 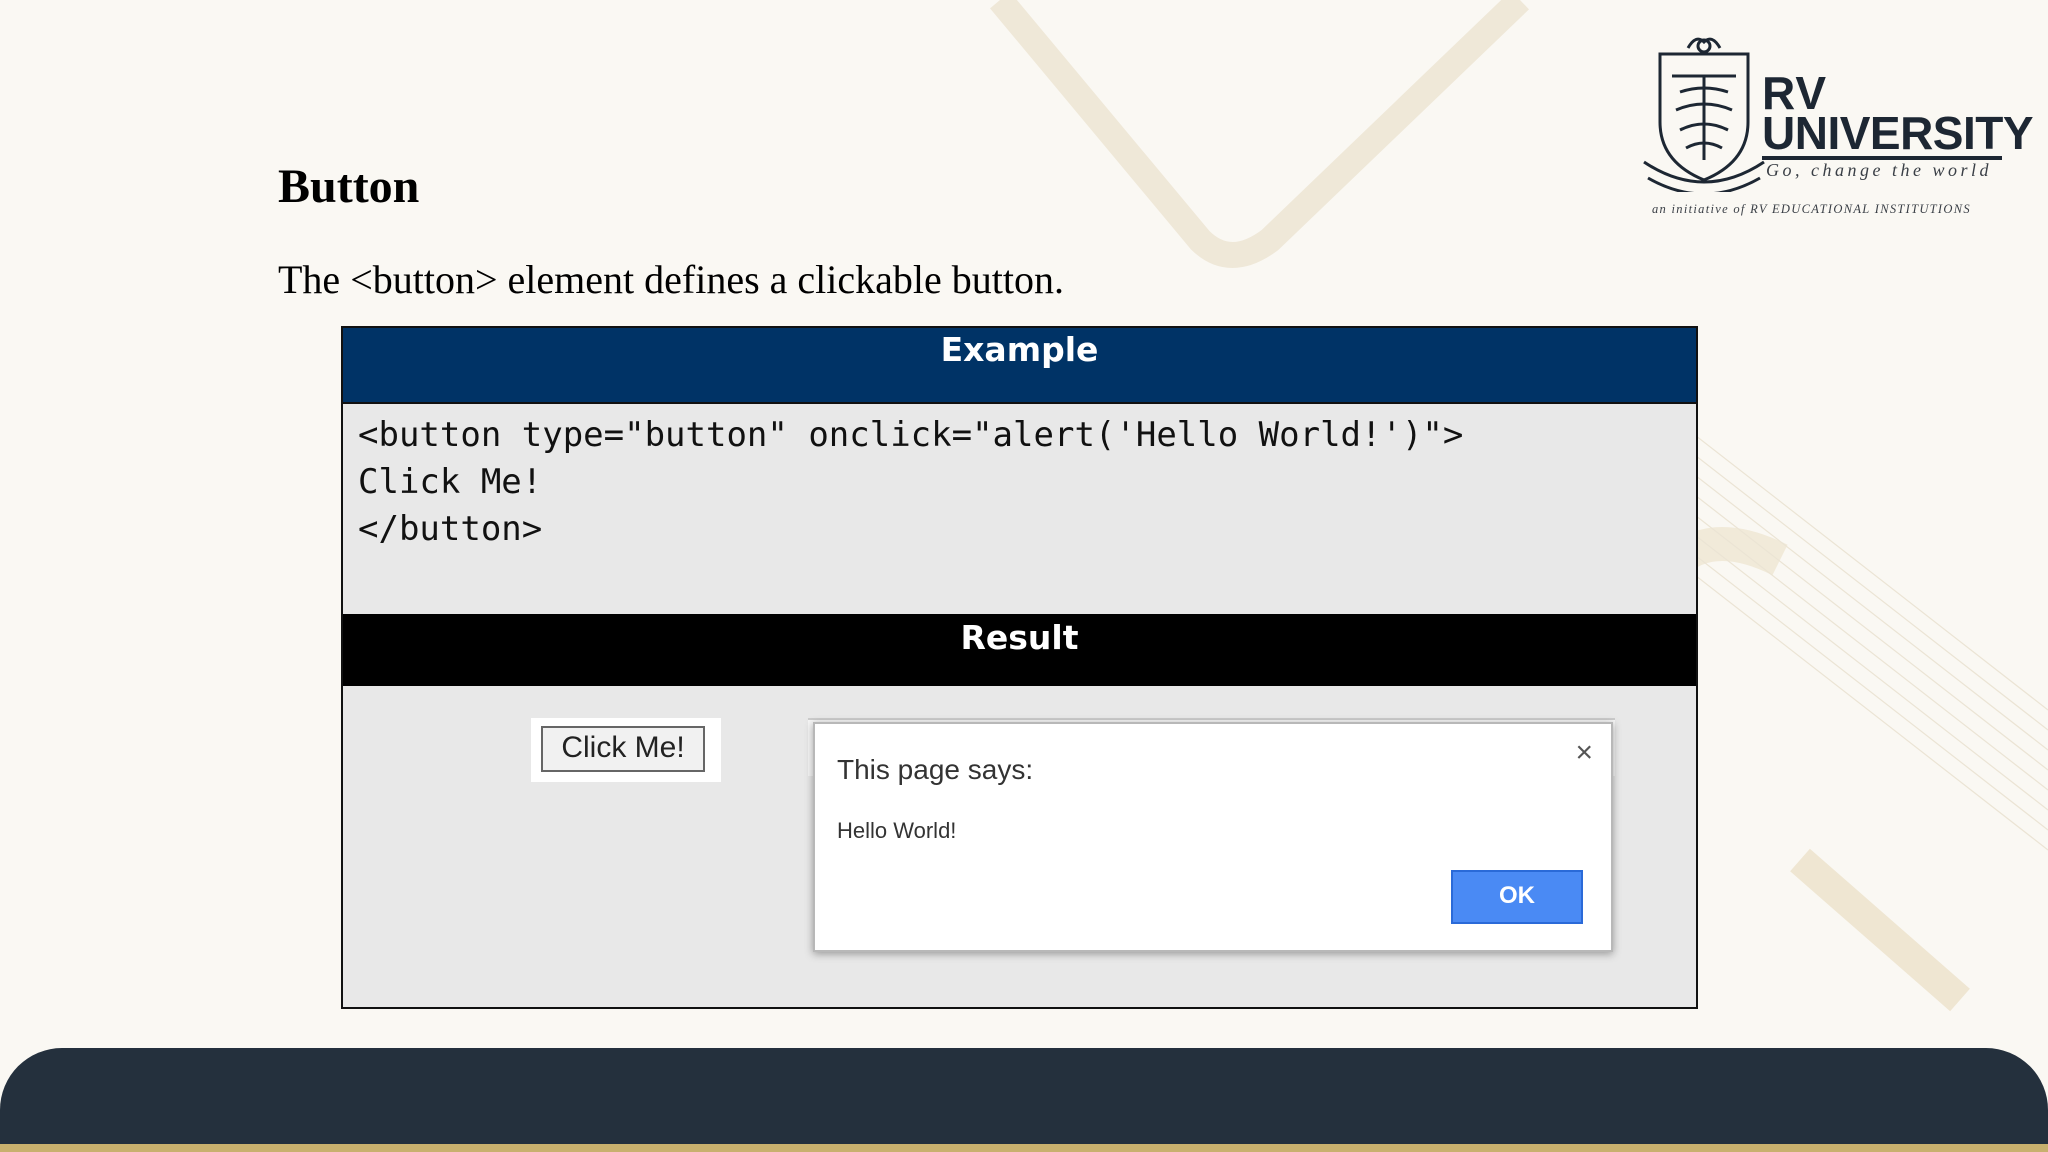 I want to click on close-icon: ×, so click(x=1584, y=753).